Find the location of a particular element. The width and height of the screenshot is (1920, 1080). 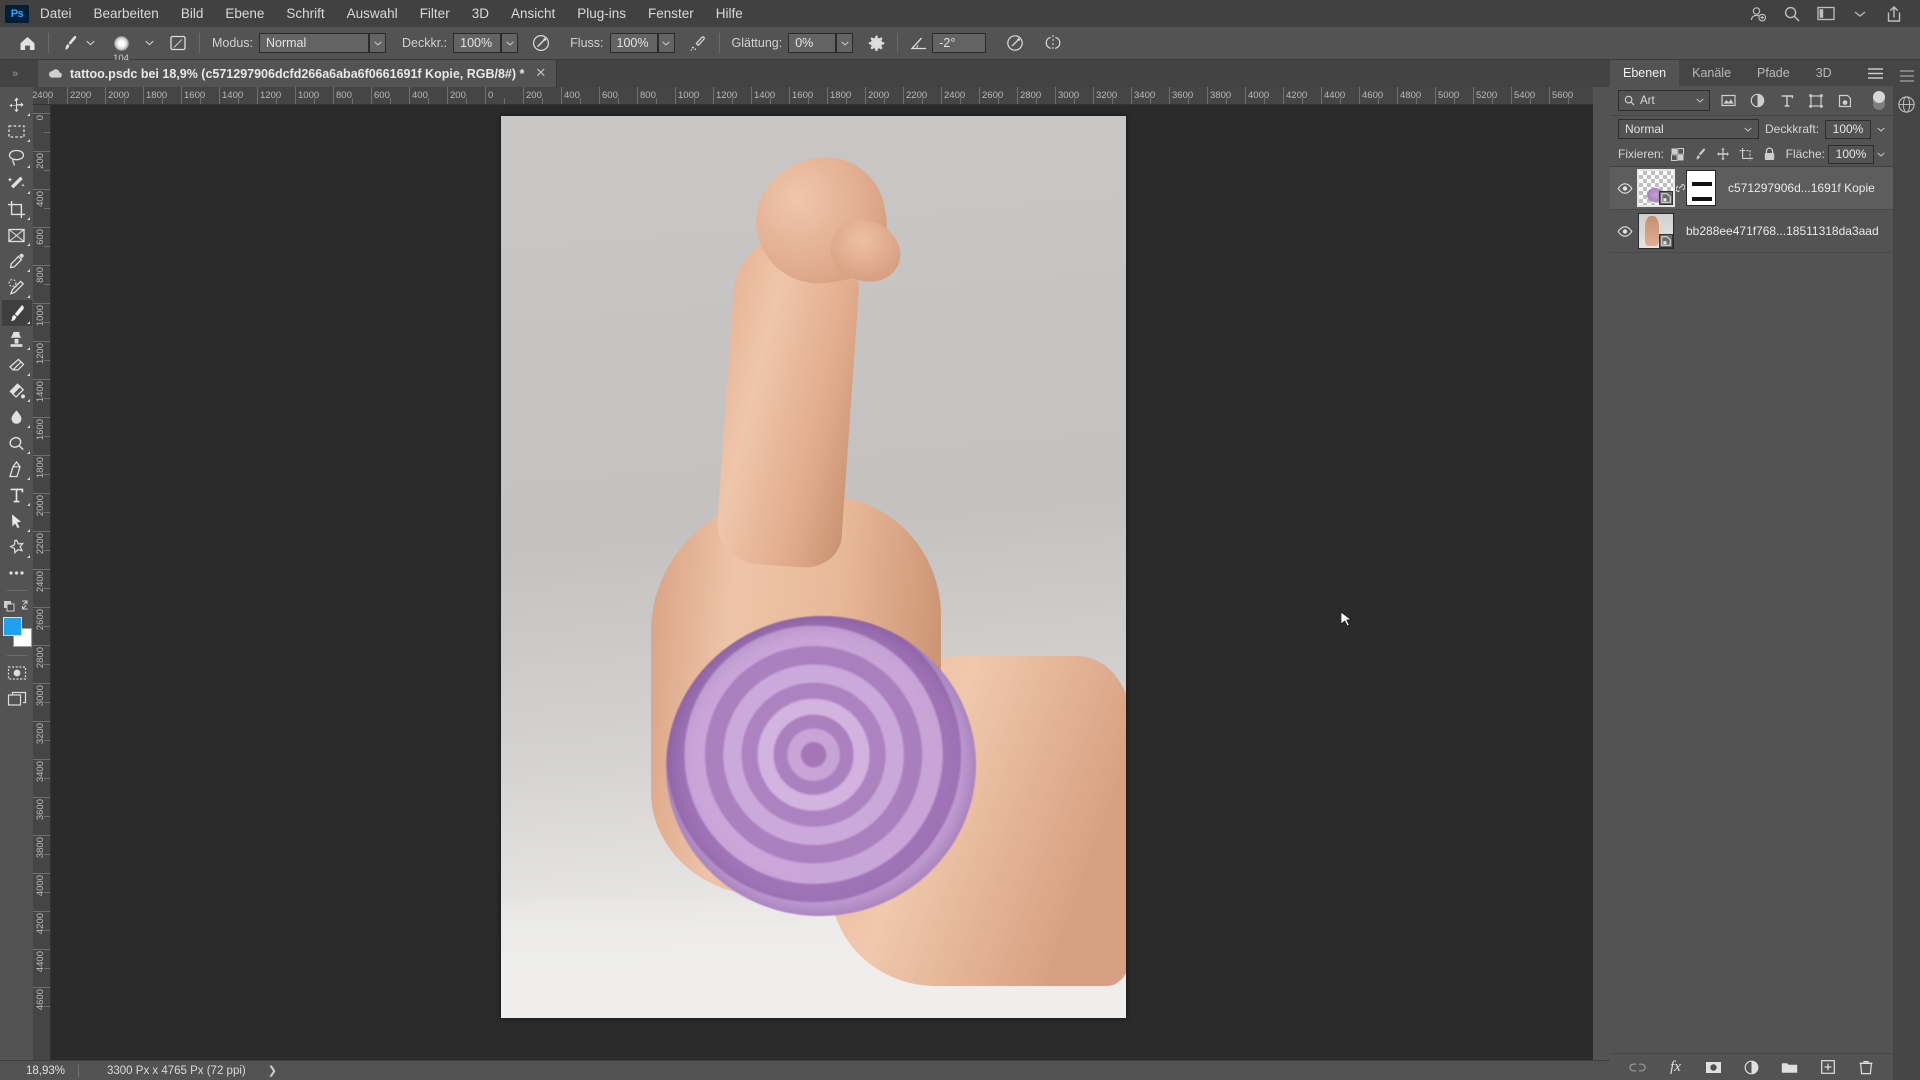

filter-toggle-switch is located at coordinates (1879, 100).